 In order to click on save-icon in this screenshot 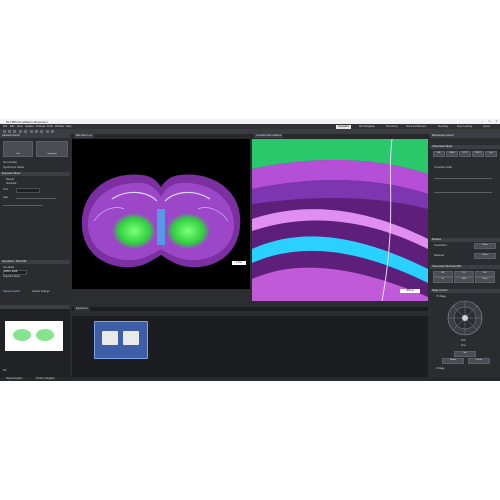, I will do `click(14, 131)`.